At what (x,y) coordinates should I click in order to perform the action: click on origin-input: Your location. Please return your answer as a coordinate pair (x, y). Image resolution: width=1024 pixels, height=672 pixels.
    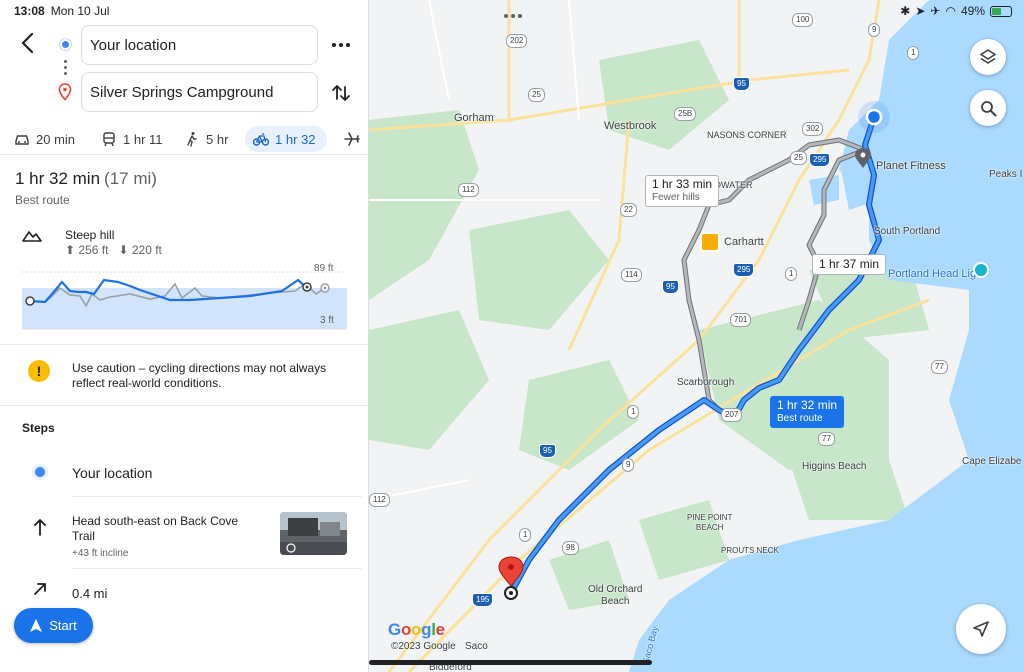
    Looking at the image, I should click on (199, 45).